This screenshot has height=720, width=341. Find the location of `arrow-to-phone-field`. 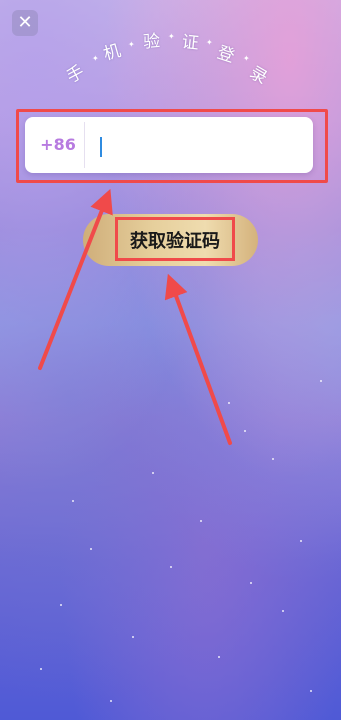

arrow-to-phone-field is located at coordinates (75, 279).